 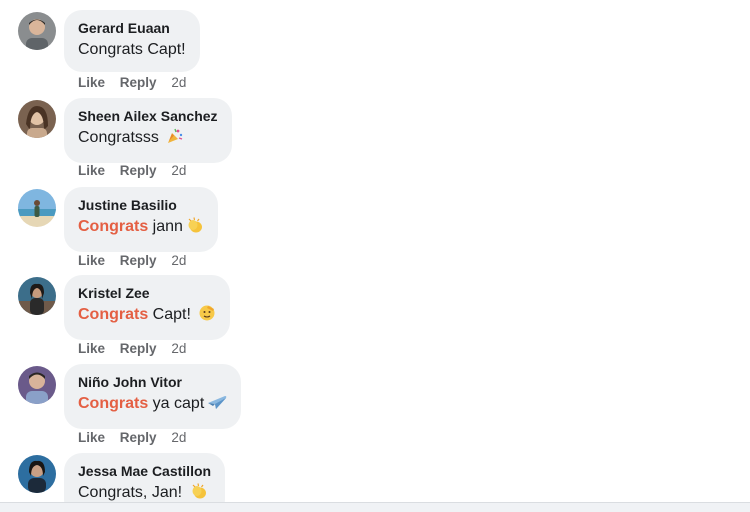 I want to click on comment-bubble: Kristel Zee Congrats Capt!, so click(x=147, y=307).